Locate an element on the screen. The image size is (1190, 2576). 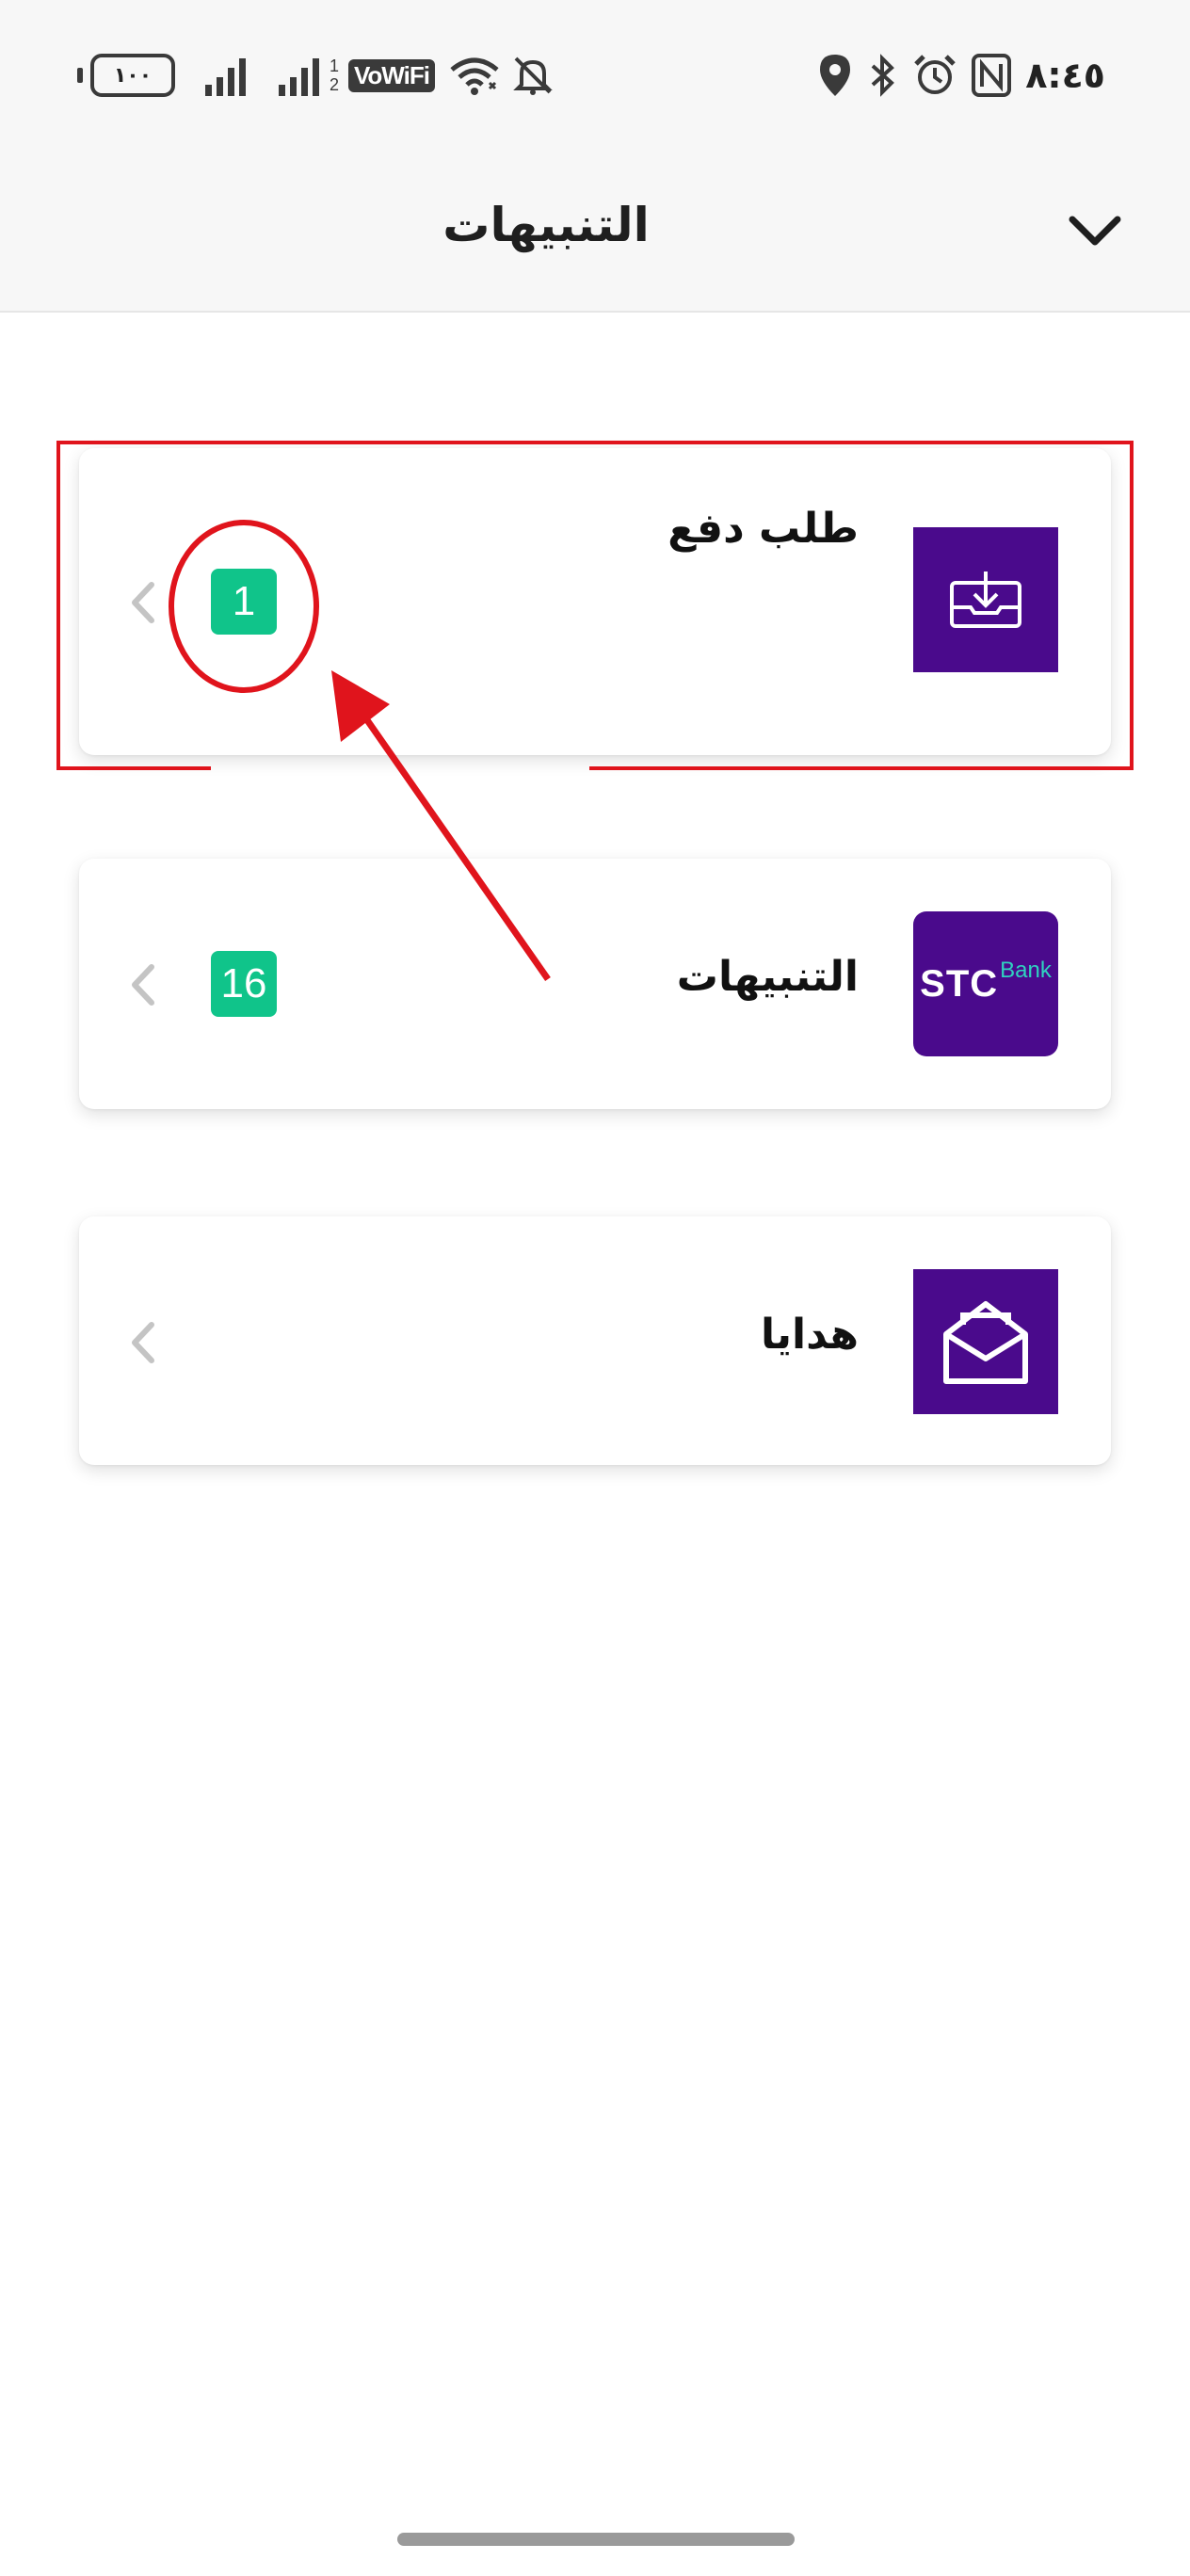
card-label: طلب دفع is located at coordinates (763, 529).